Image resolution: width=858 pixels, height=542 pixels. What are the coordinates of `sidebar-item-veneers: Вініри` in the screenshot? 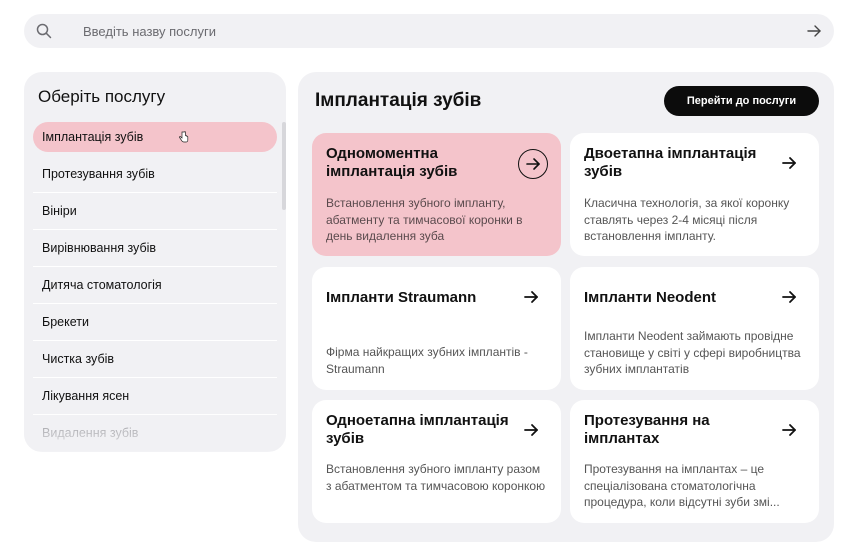 It's located at (155, 211).